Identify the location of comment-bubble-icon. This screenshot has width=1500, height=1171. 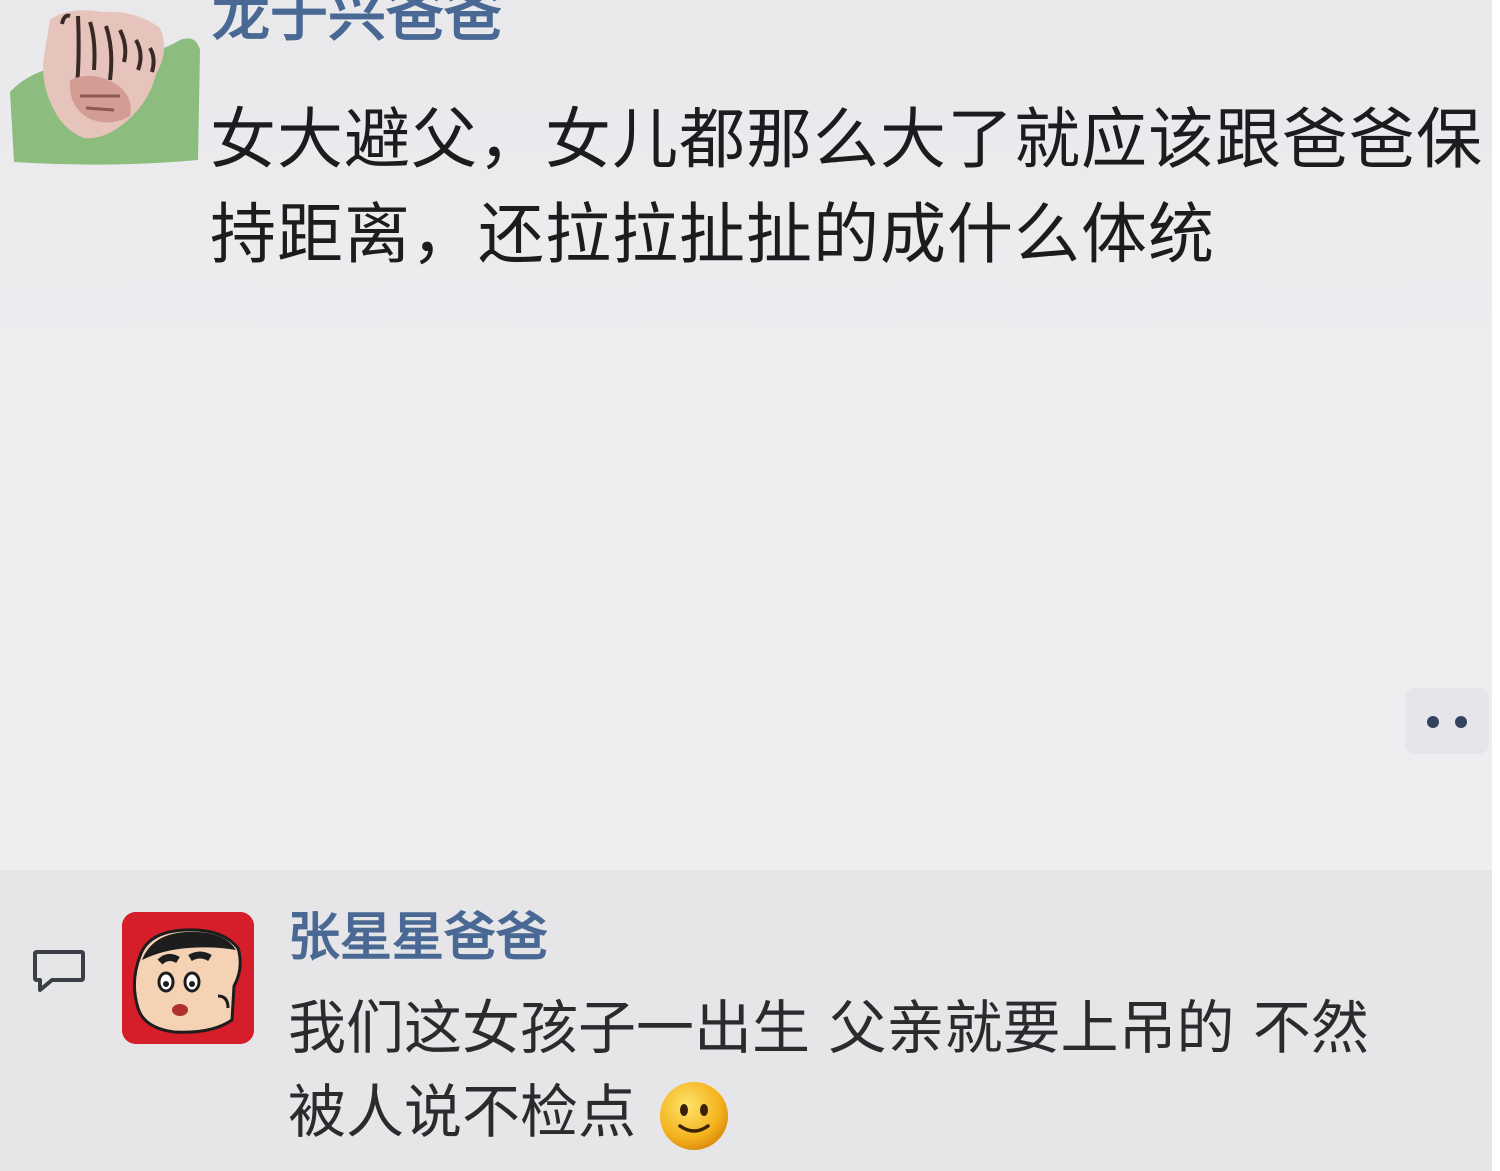
(59, 971).